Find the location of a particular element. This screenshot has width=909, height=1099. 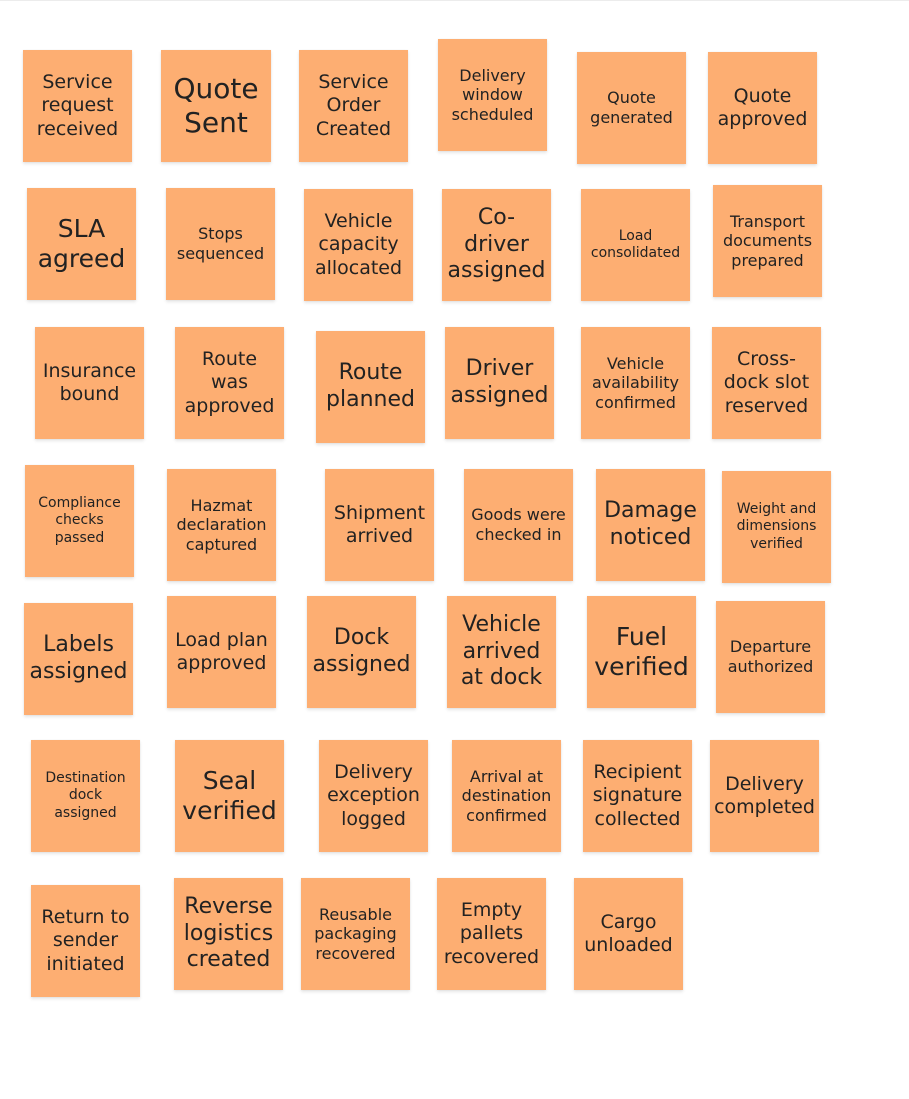

sticky-note: Quote generated is located at coordinates (631, 108).